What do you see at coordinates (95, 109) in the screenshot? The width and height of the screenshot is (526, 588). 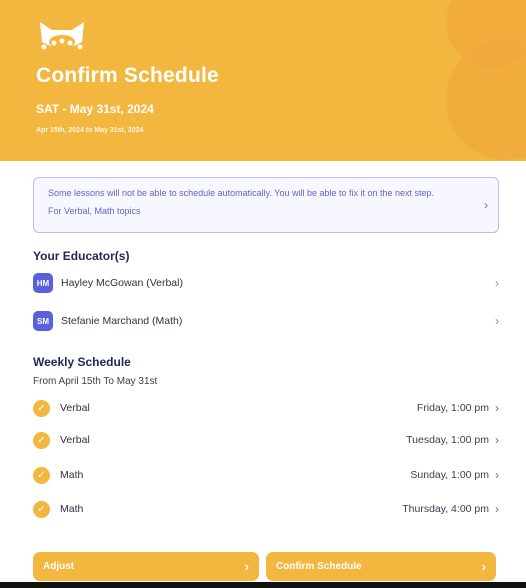 I see `selected-date: SAT - May 31st, 2024` at bounding box center [95, 109].